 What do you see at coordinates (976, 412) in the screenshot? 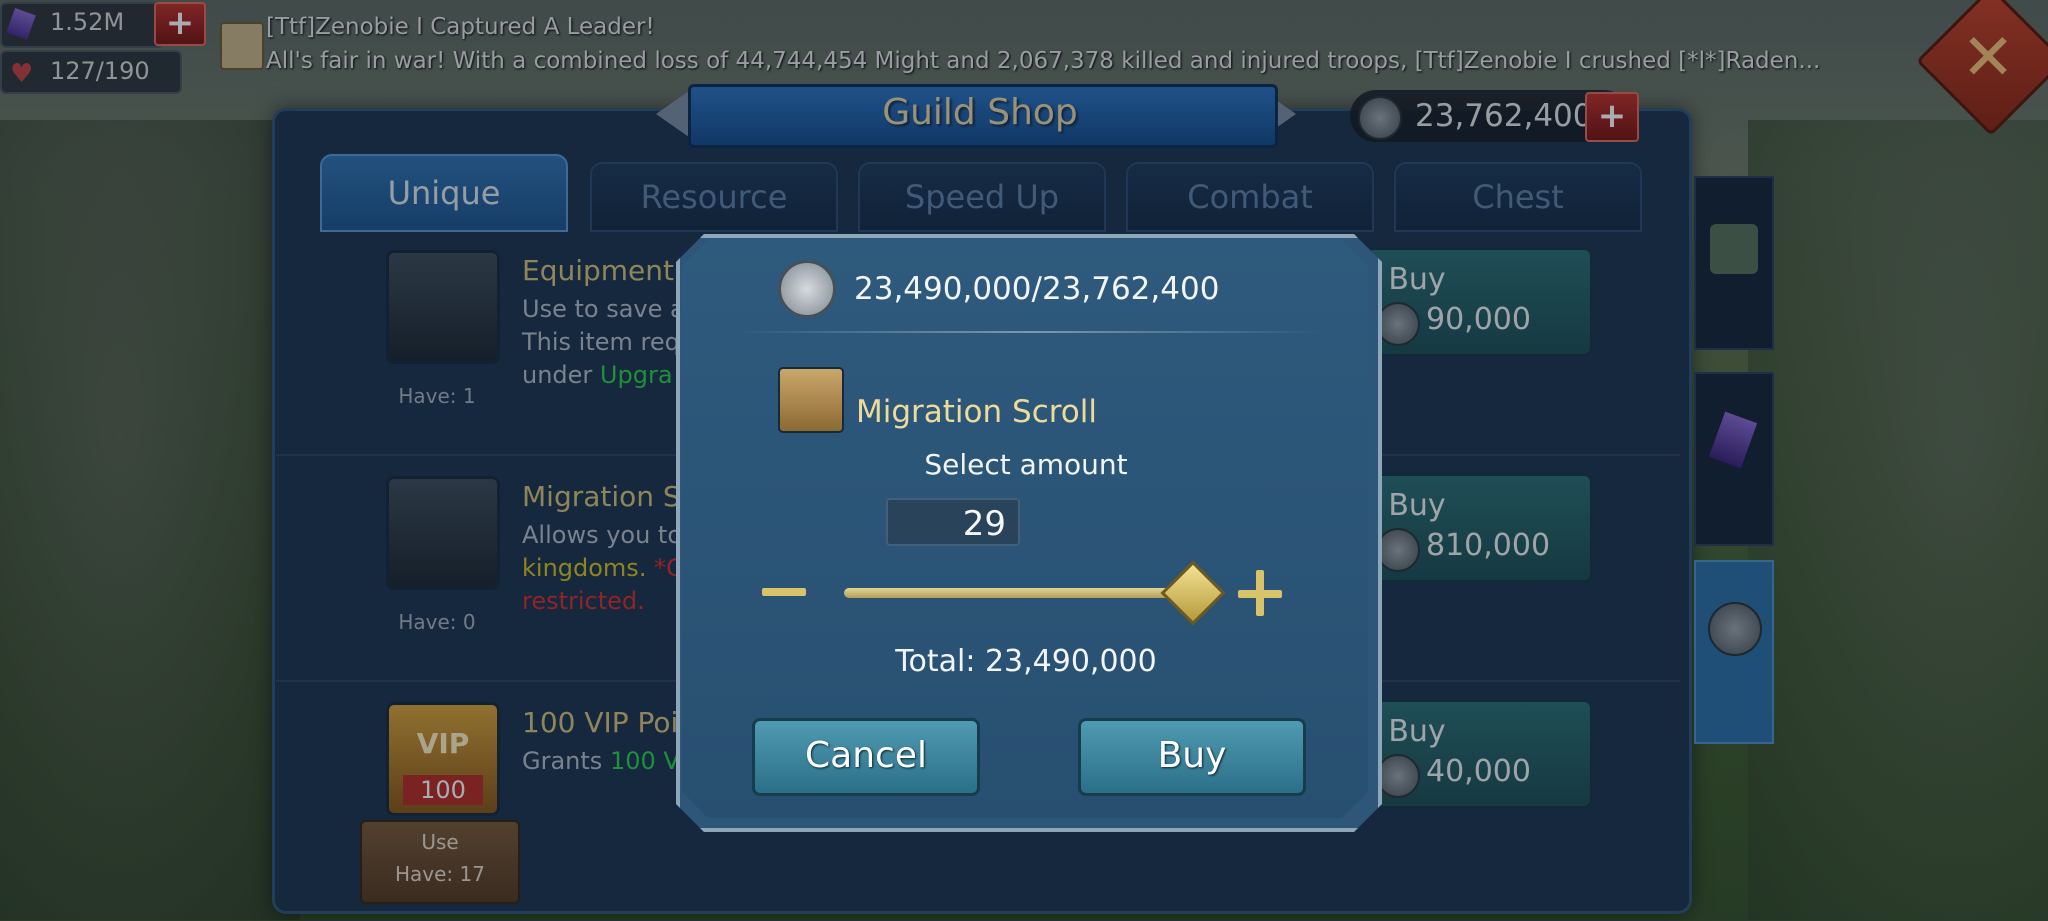
I see `dialog-item-name: Migration Scroll` at bounding box center [976, 412].